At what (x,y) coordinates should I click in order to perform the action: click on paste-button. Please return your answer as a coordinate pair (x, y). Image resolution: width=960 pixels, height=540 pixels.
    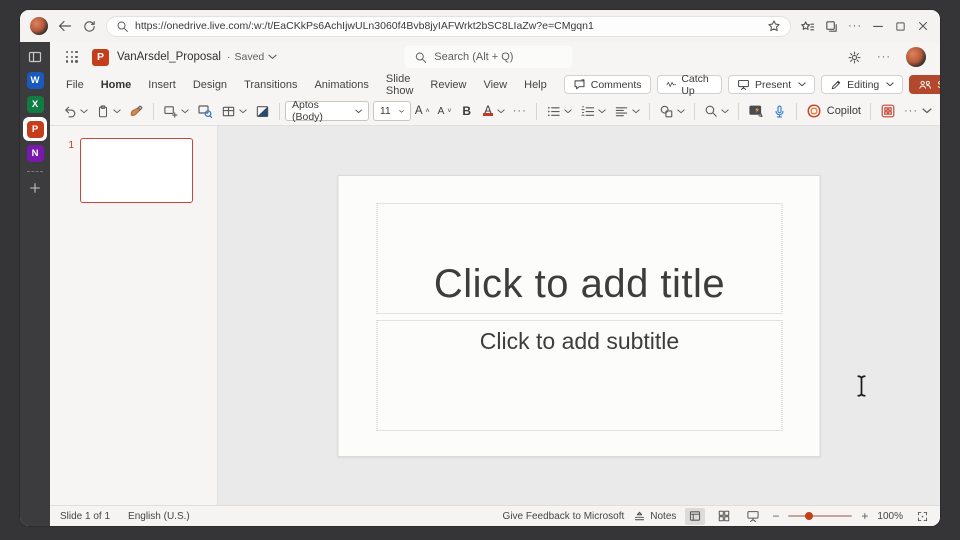
    Looking at the image, I should click on (108, 111).